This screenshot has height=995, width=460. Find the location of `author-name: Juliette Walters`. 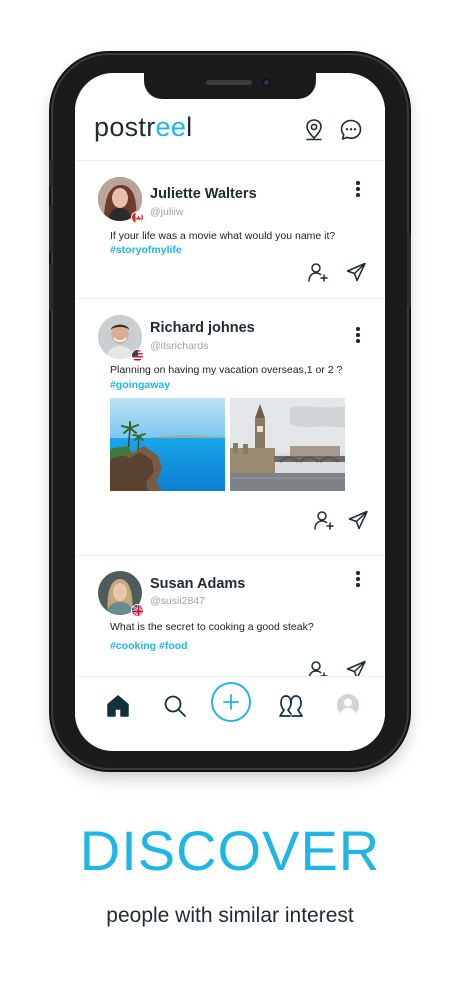

author-name: Juliette Walters is located at coordinates (203, 194).